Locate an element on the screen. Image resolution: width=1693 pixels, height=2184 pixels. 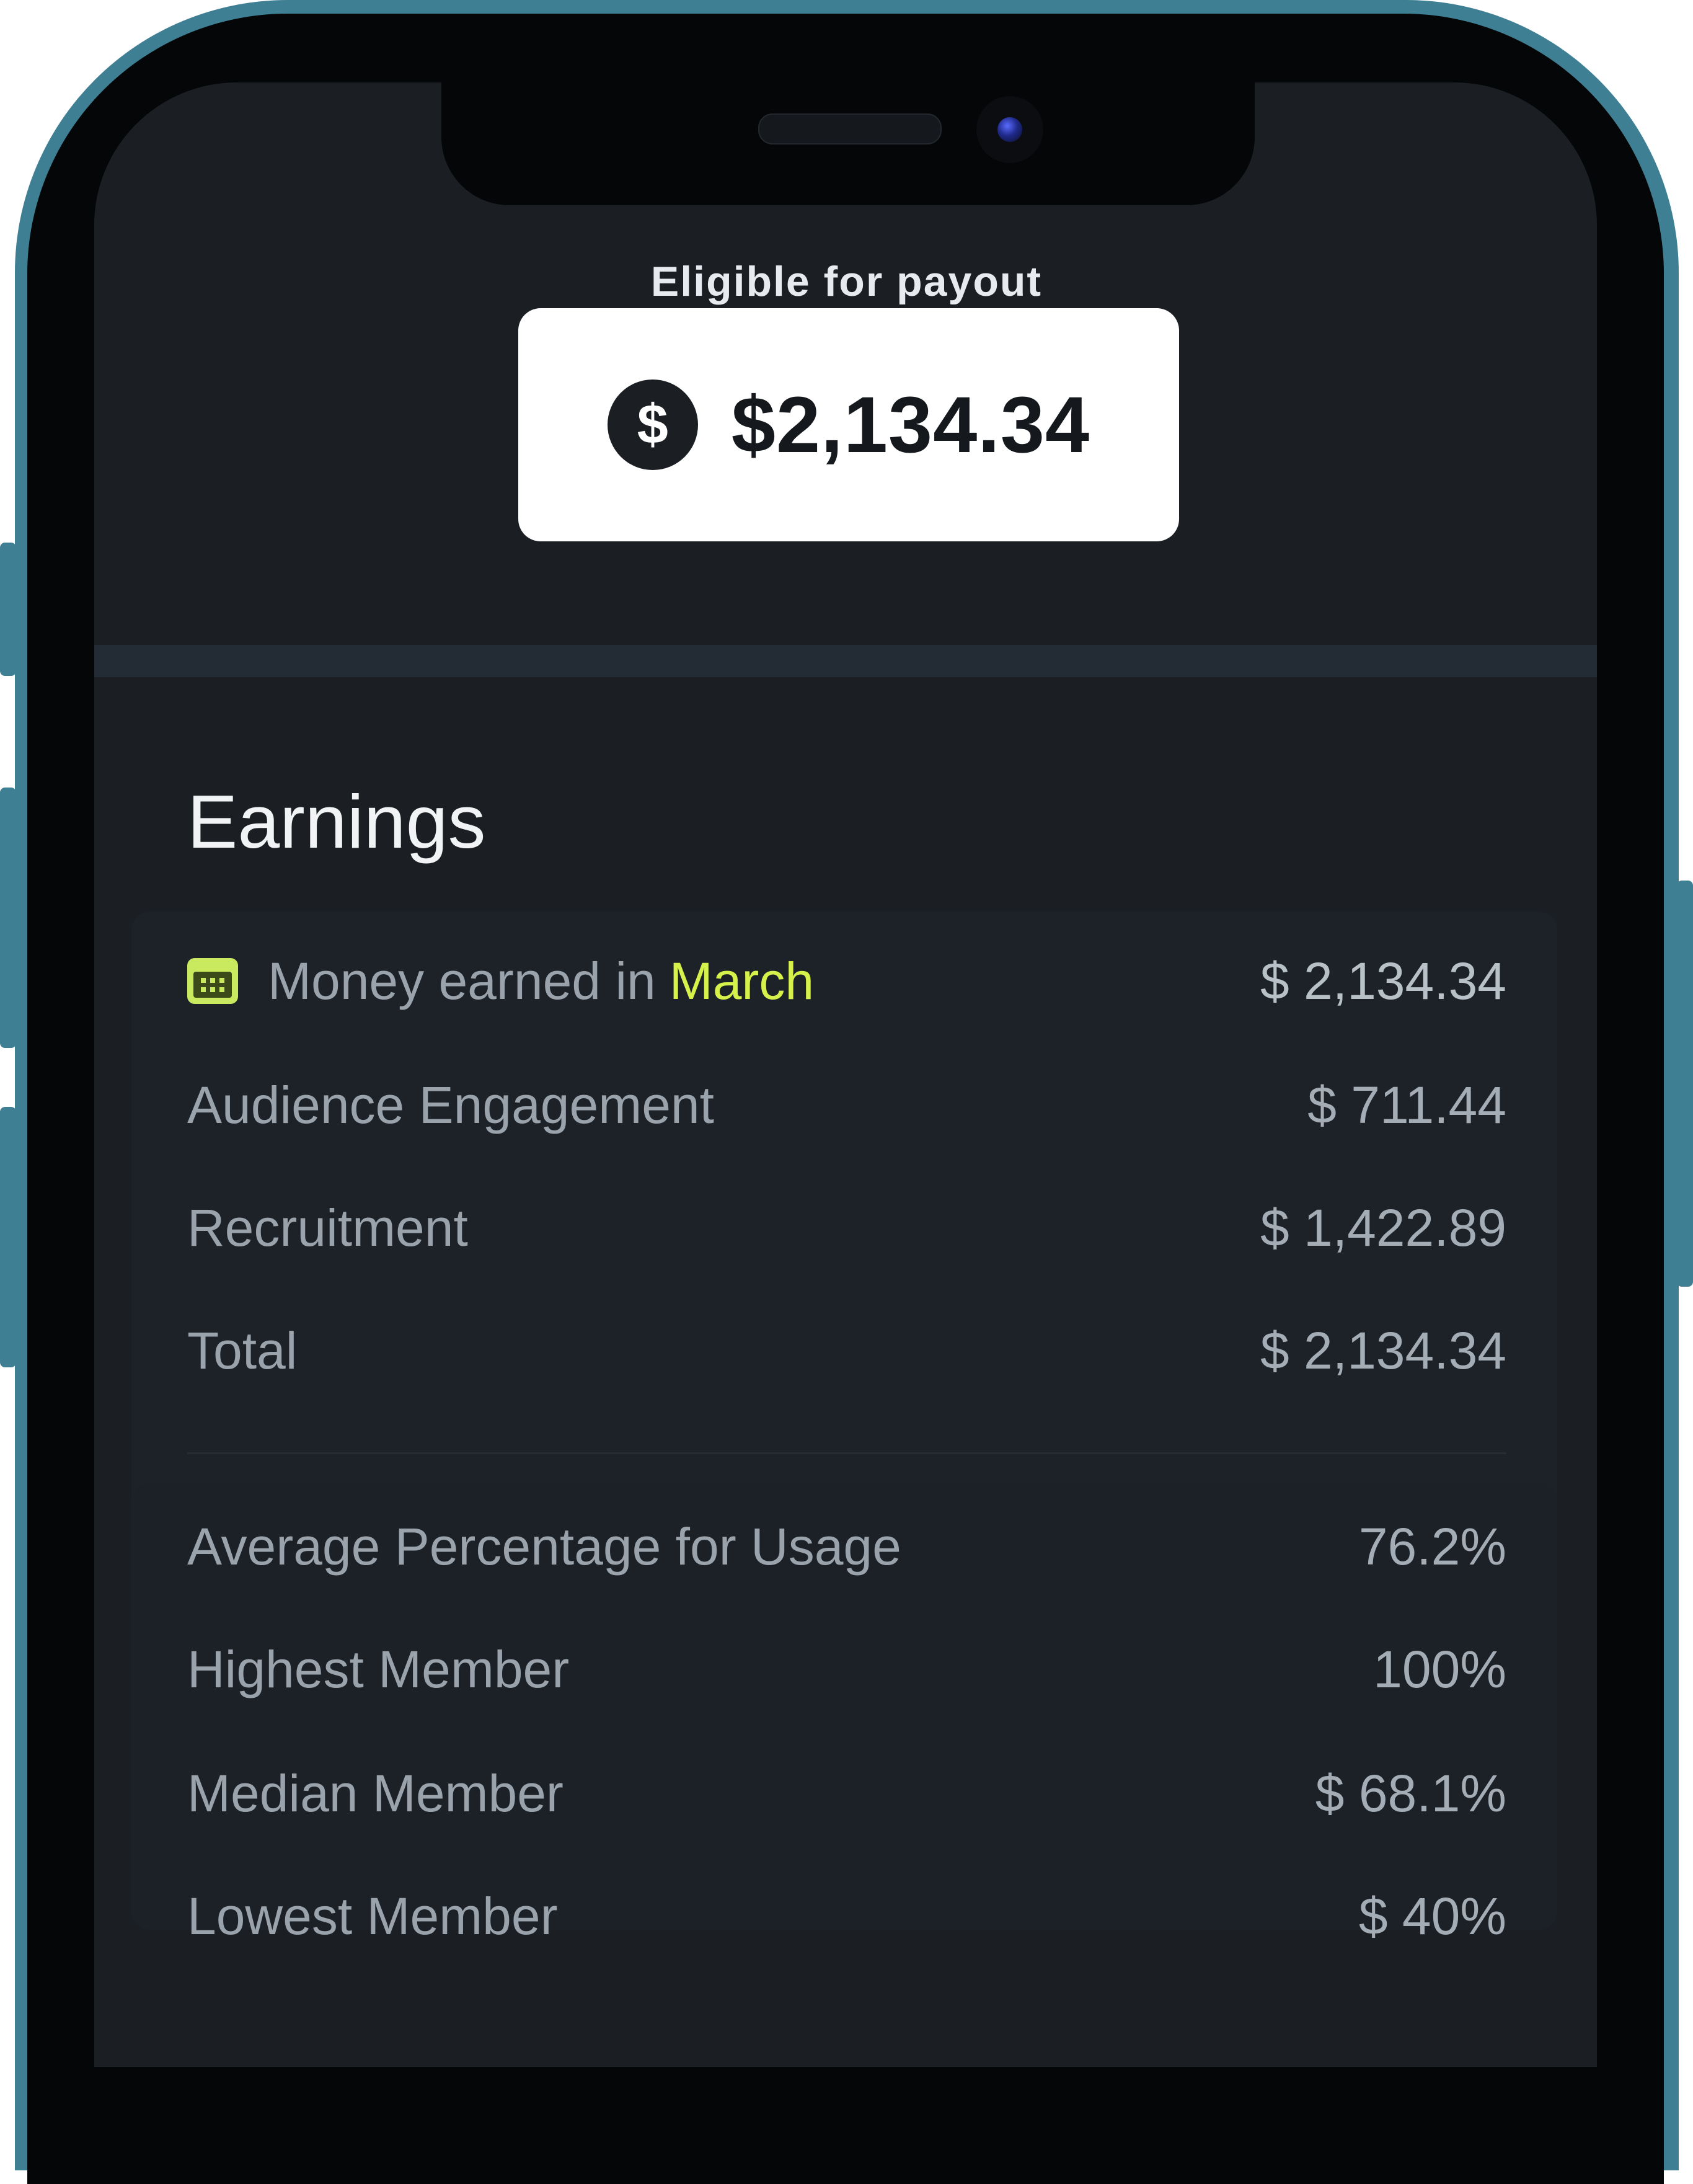
earnings-title: Earnings is located at coordinates (336, 821).